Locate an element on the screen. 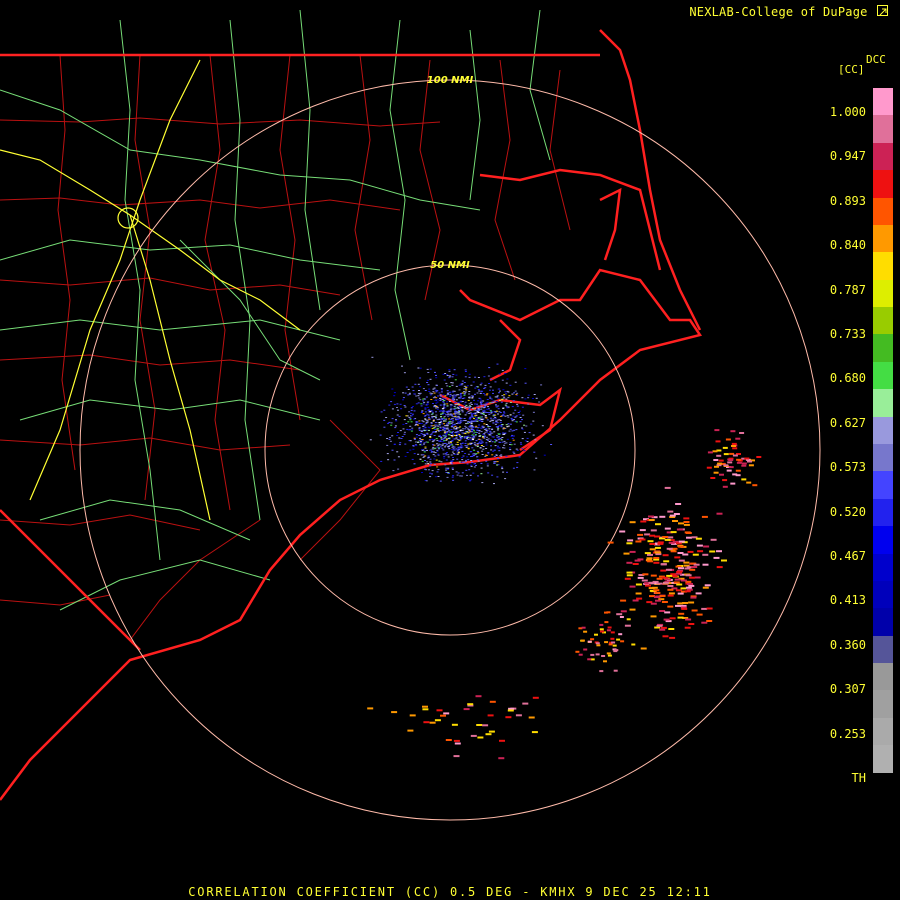  legend-label: 1.000 is located at coordinates (847, 112).